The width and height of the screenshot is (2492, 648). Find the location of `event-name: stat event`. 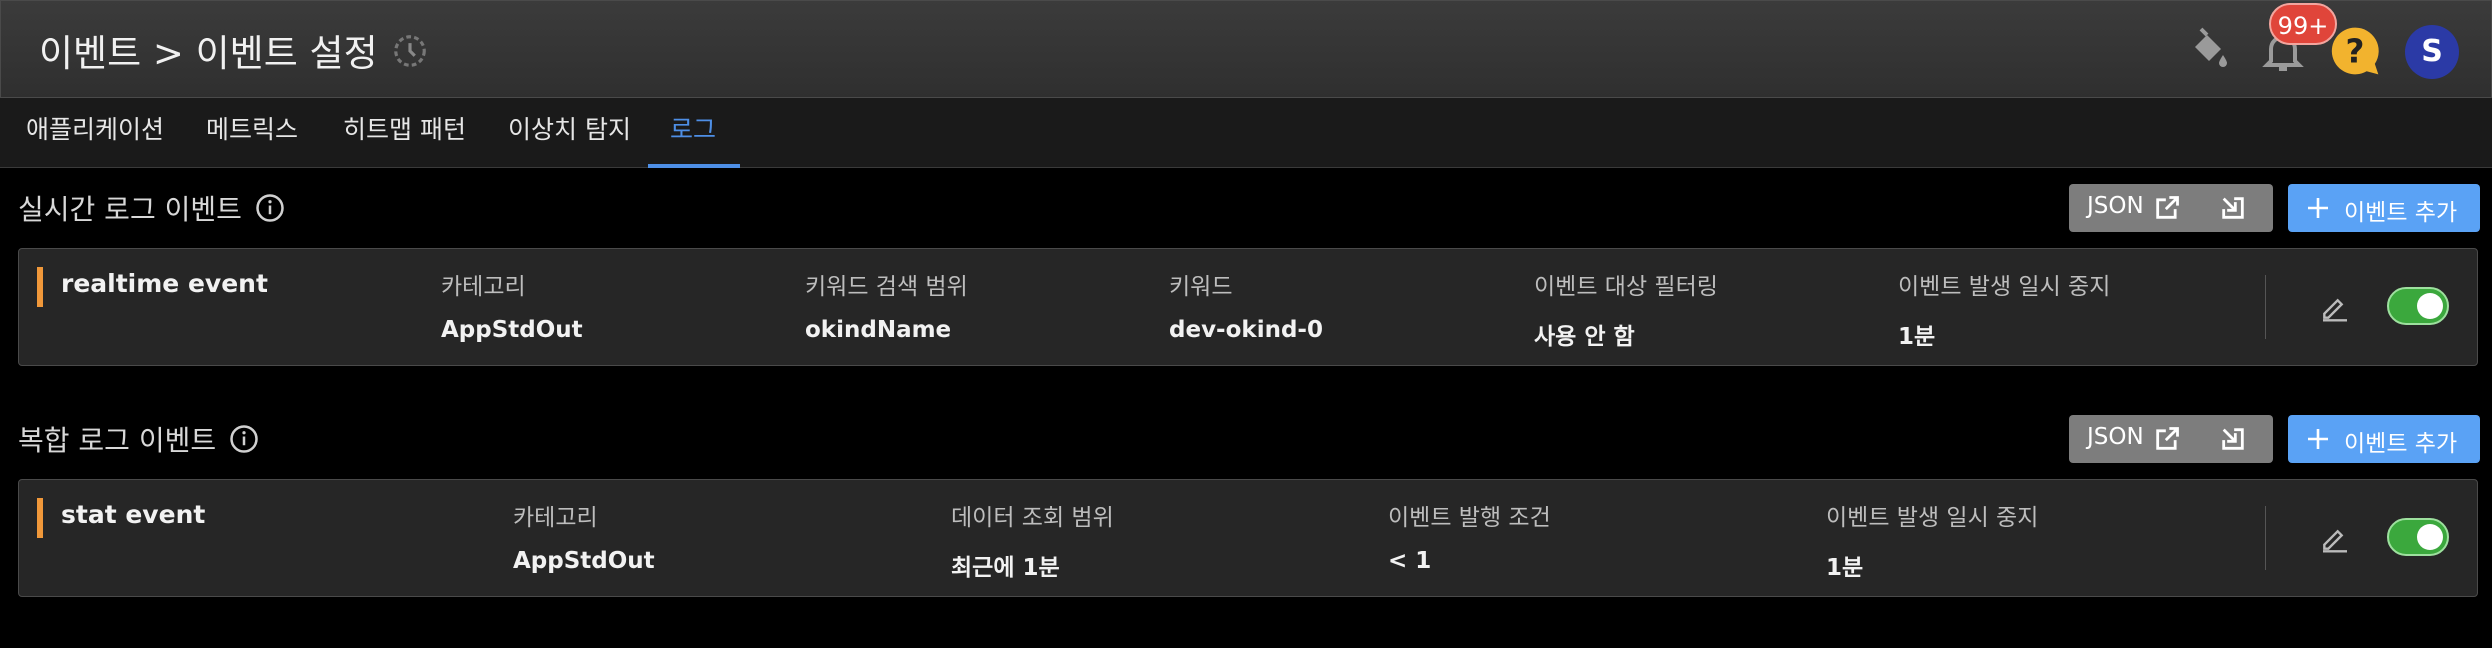

event-name: stat event is located at coordinates (133, 514).